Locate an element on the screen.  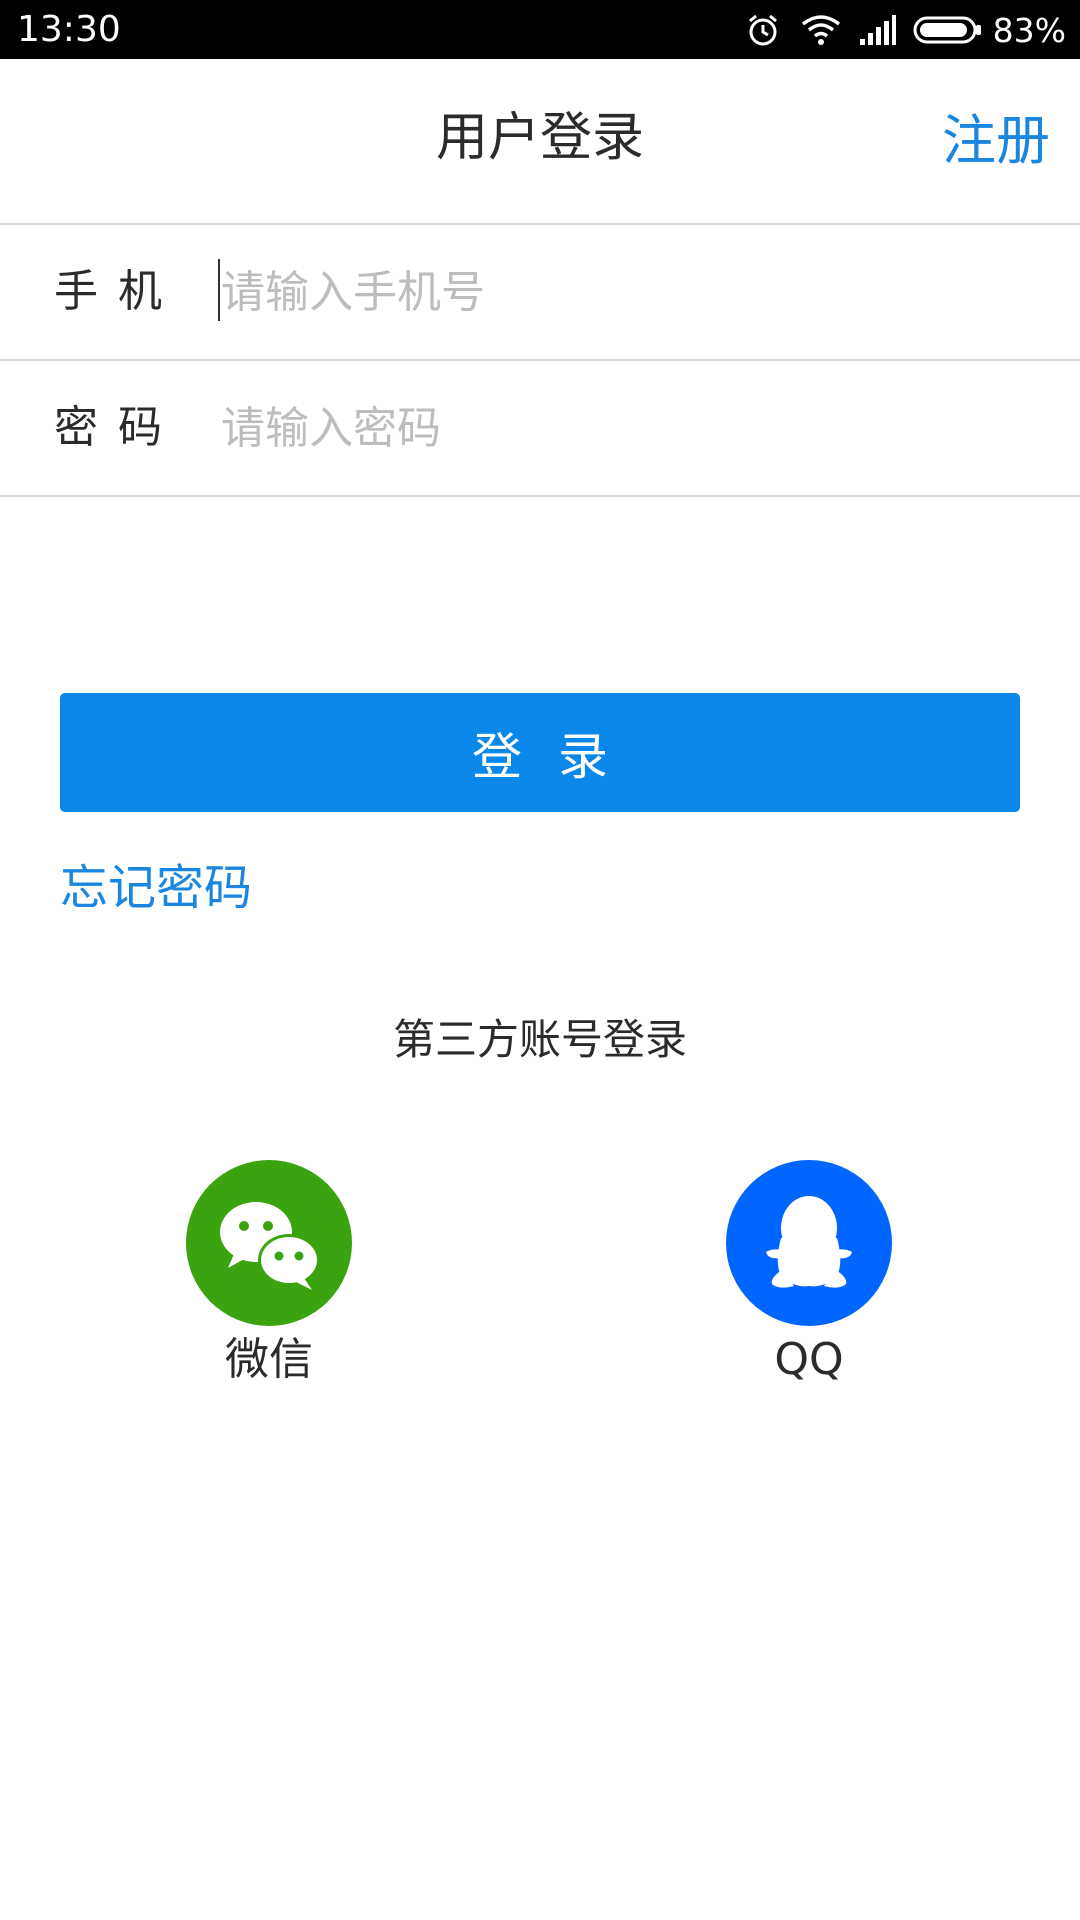
phone-label: 手机 is located at coordinates (118, 291).